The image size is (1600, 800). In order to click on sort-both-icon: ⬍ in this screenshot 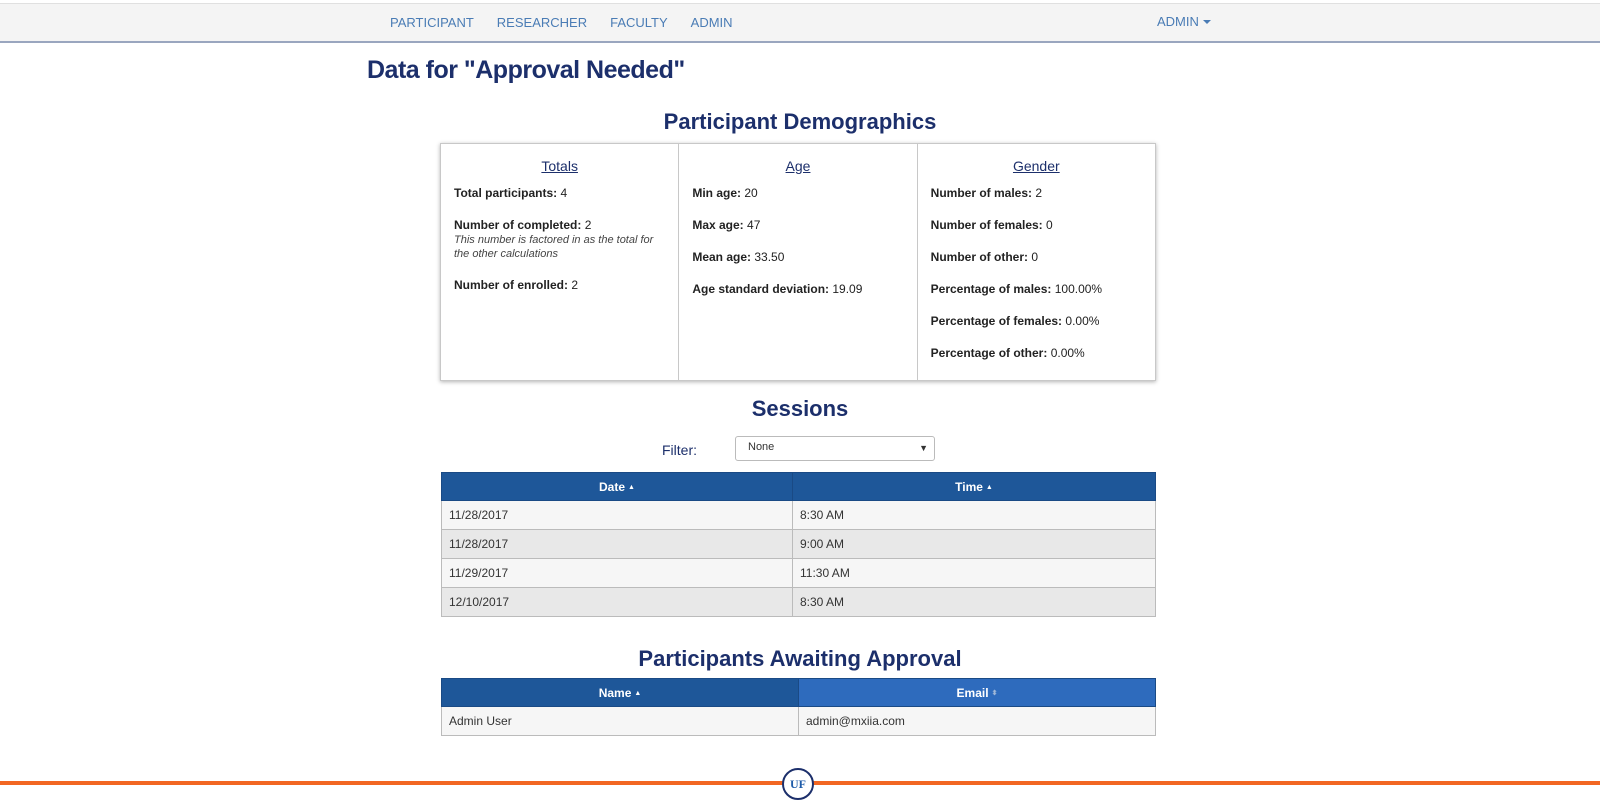, I will do `click(994, 693)`.